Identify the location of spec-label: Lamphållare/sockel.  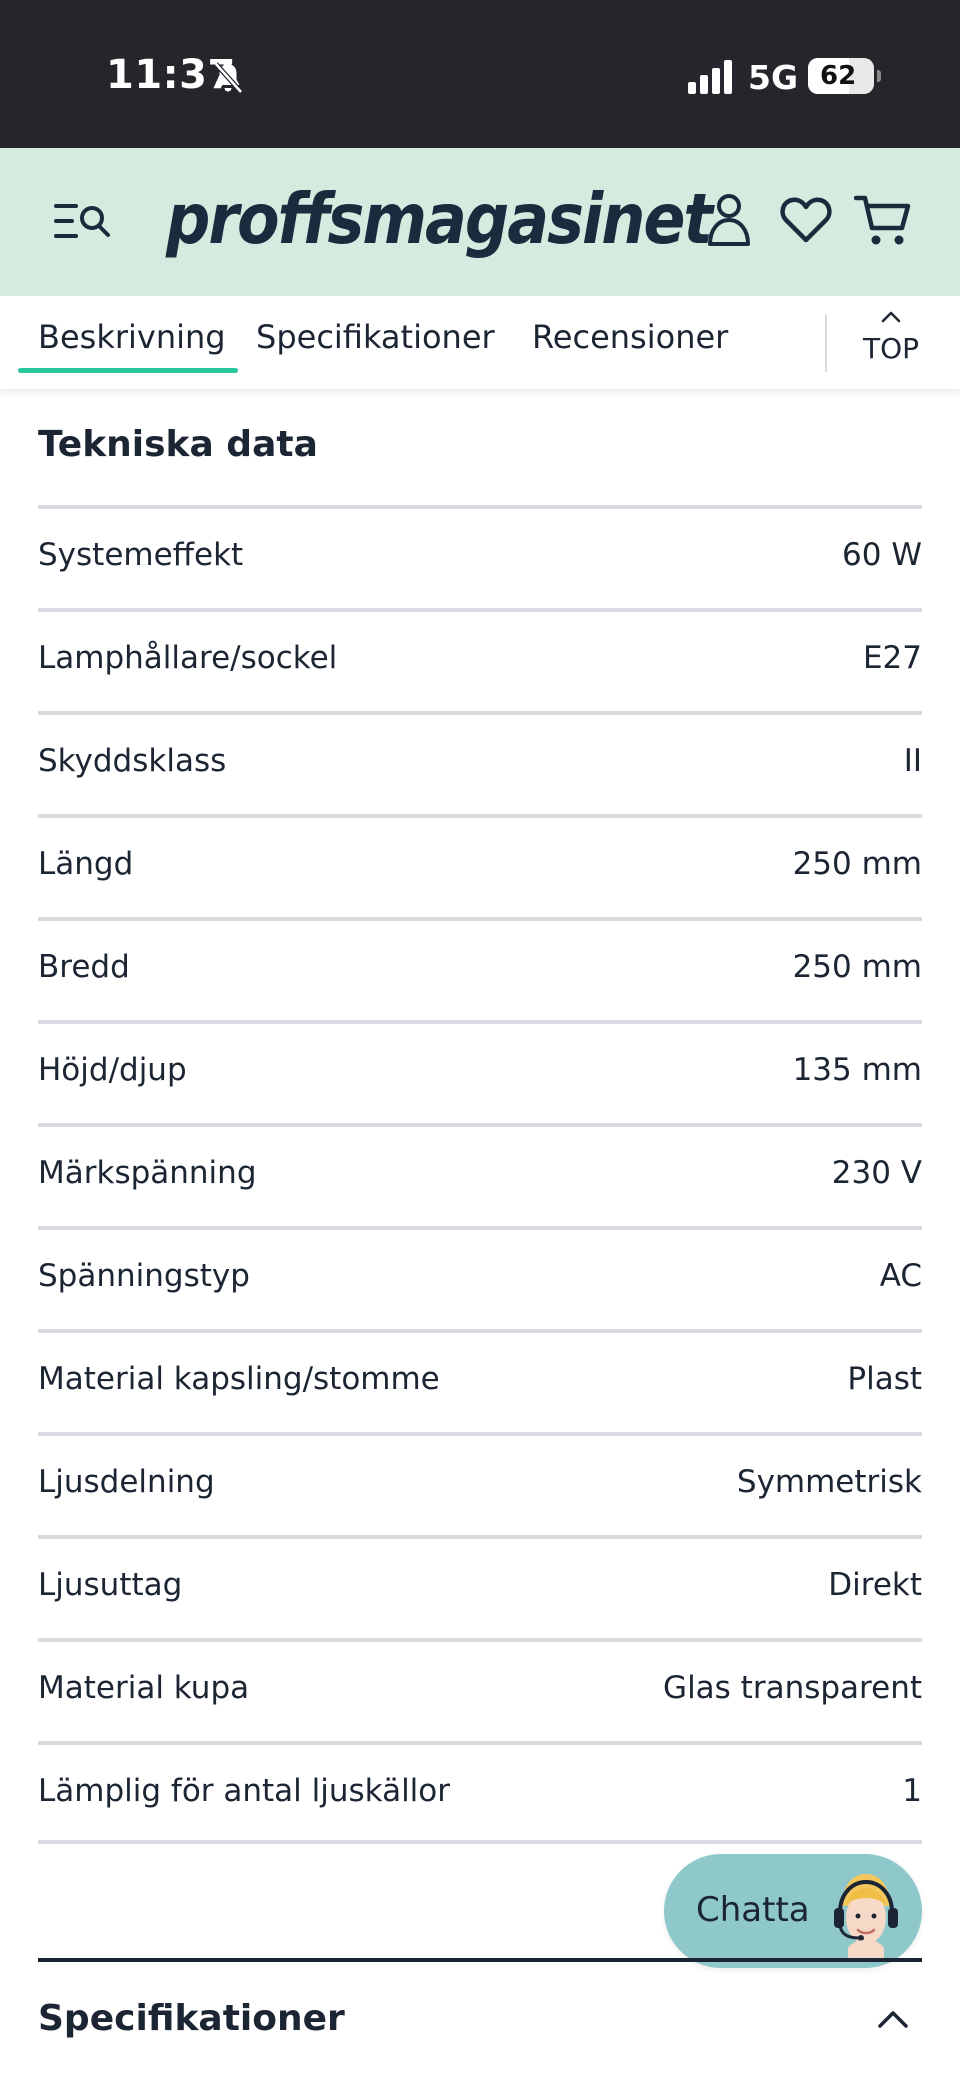
(188, 658).